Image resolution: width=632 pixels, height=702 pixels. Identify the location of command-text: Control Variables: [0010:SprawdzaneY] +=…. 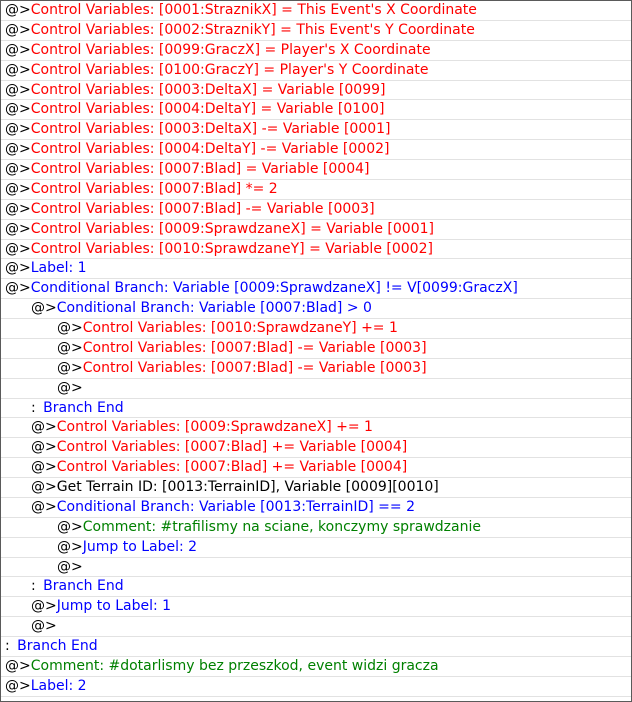
(240, 328).